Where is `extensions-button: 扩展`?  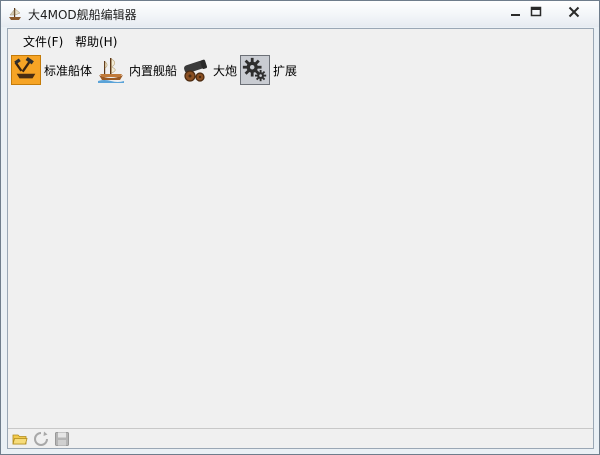 extensions-button: 扩展 is located at coordinates (268, 70).